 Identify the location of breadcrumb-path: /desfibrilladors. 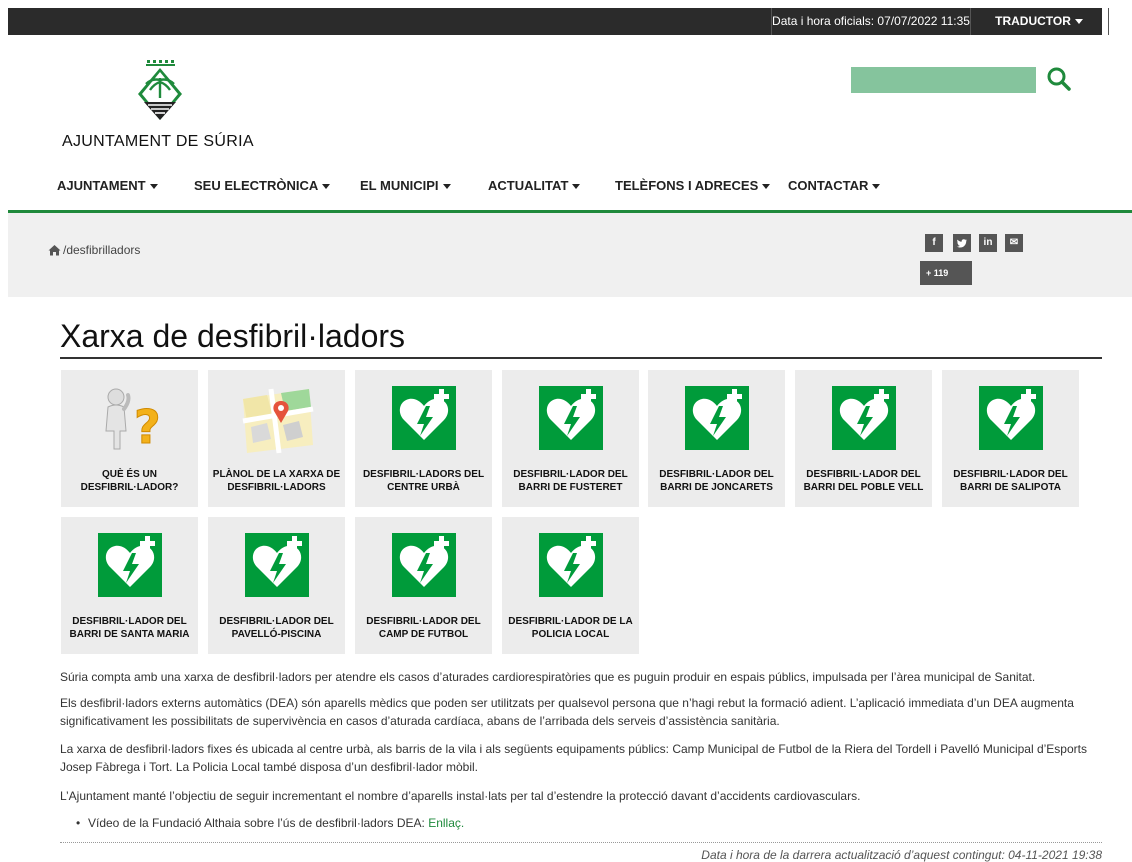
(101, 250).